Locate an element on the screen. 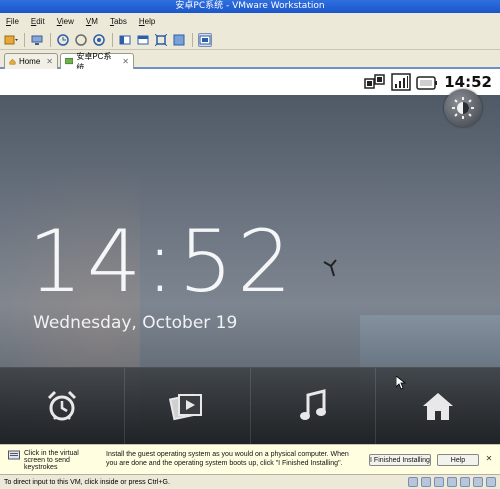 The image size is (500, 489). music-icon is located at coordinates (312, 404).